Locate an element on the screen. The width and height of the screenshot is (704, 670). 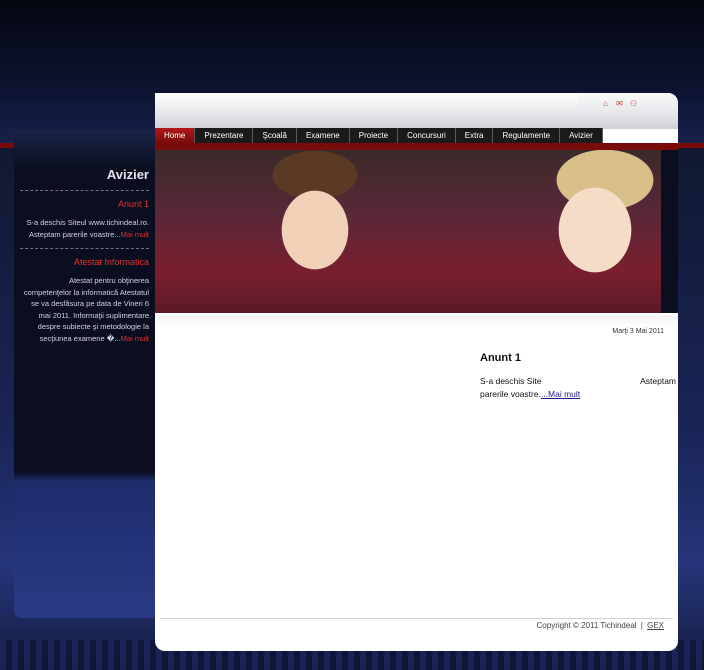
article-line-2: parerile voastre....Mai mult is located at coordinates (578, 394).